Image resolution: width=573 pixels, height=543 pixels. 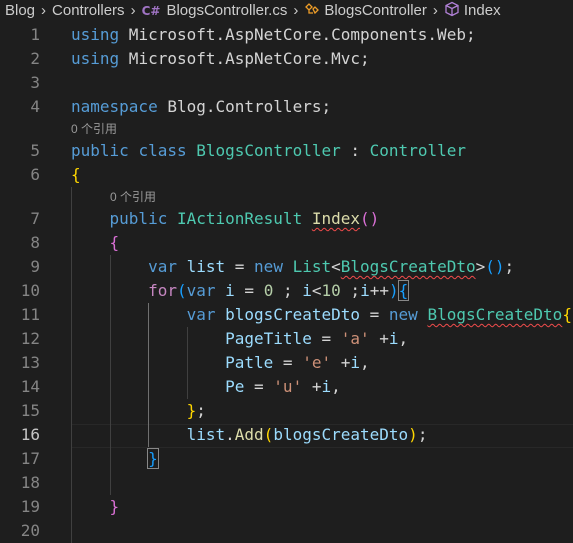 What do you see at coordinates (88, 11) in the screenshot?
I see `breadcrumb-item-folder-controllers: Controllers` at bounding box center [88, 11].